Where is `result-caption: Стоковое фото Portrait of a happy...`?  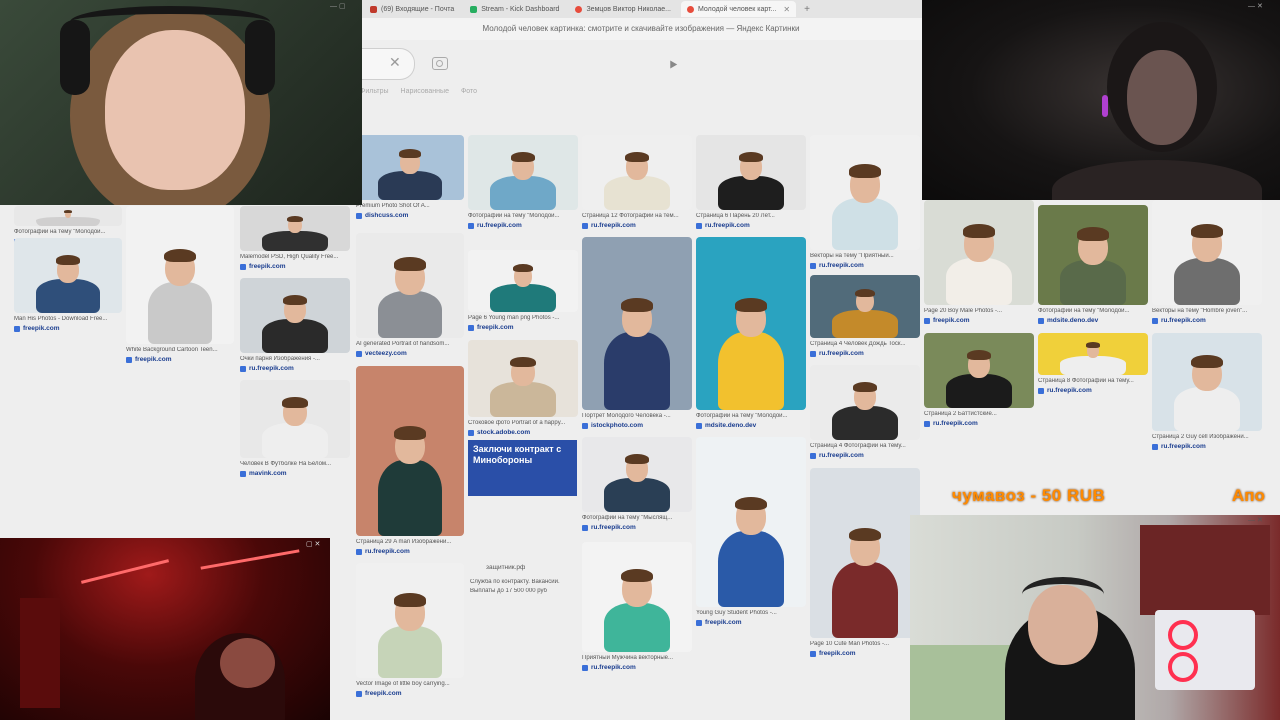
result-caption: Стоковое фото Portrait of a happy... is located at coordinates (523, 423).